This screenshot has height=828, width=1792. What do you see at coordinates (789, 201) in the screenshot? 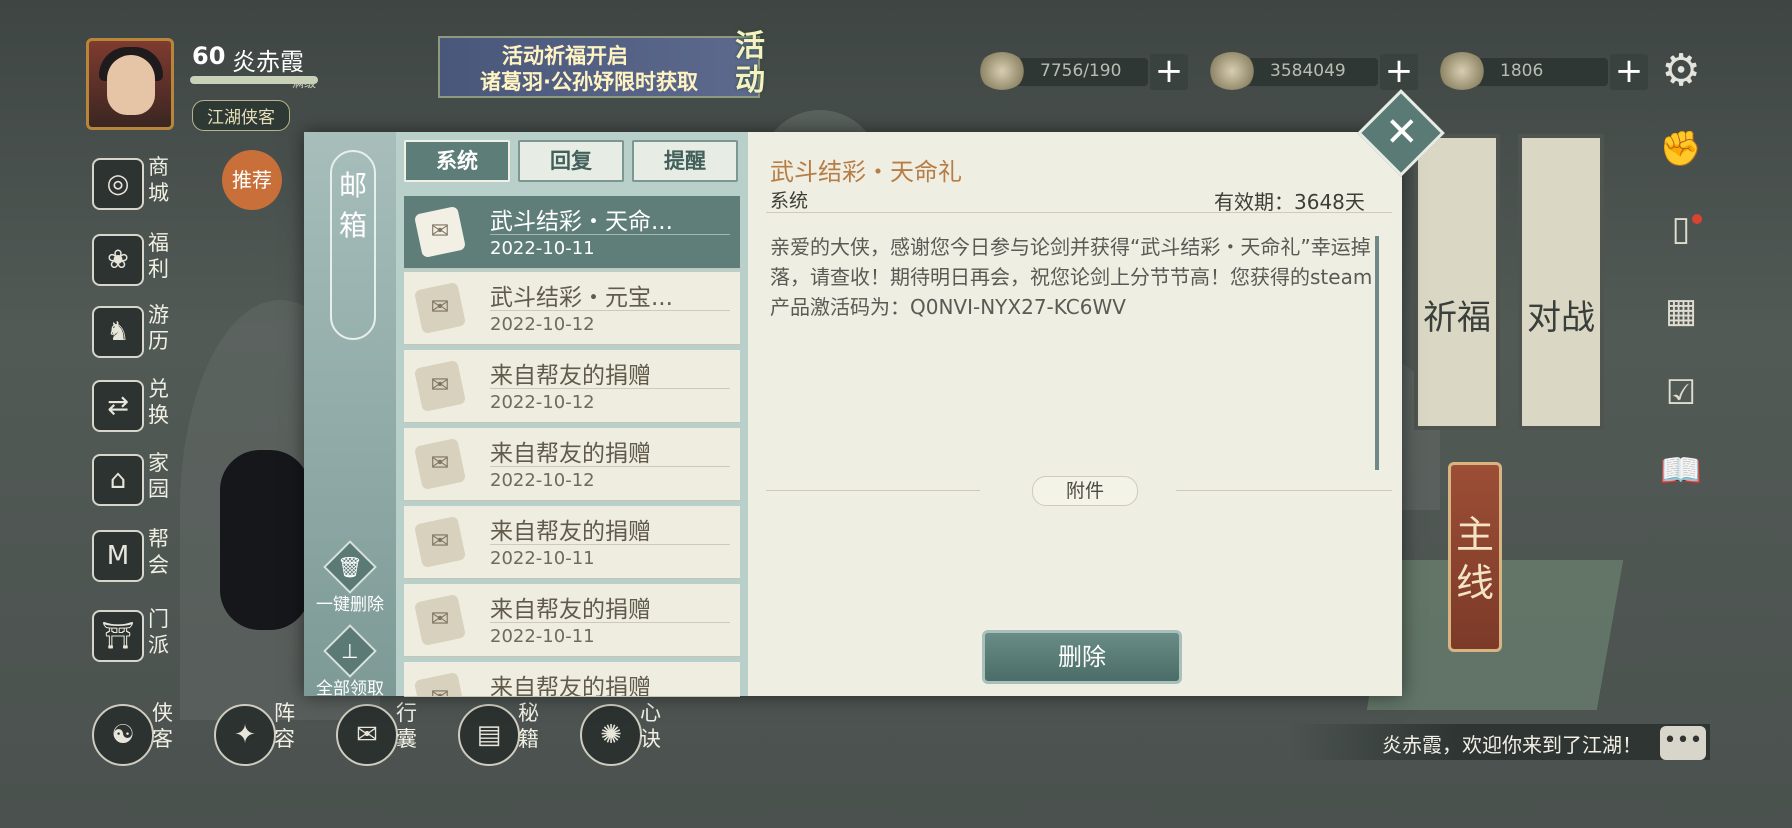
I see `mail-detail-sender: 系统` at bounding box center [789, 201].